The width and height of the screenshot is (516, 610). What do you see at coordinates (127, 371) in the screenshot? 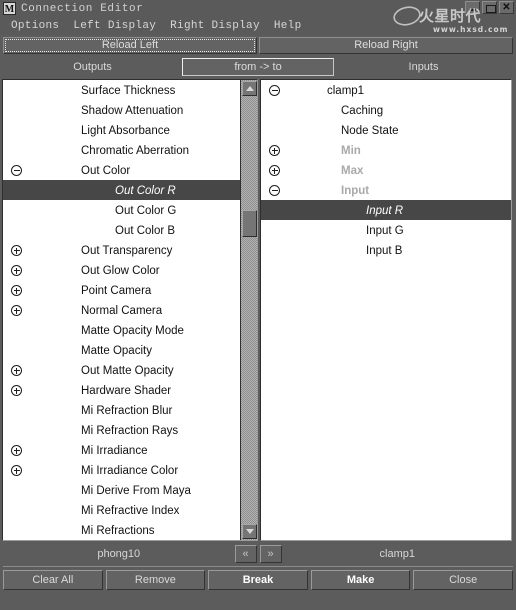
I see `tree-row-label: Out Matte Opacity` at bounding box center [127, 371].